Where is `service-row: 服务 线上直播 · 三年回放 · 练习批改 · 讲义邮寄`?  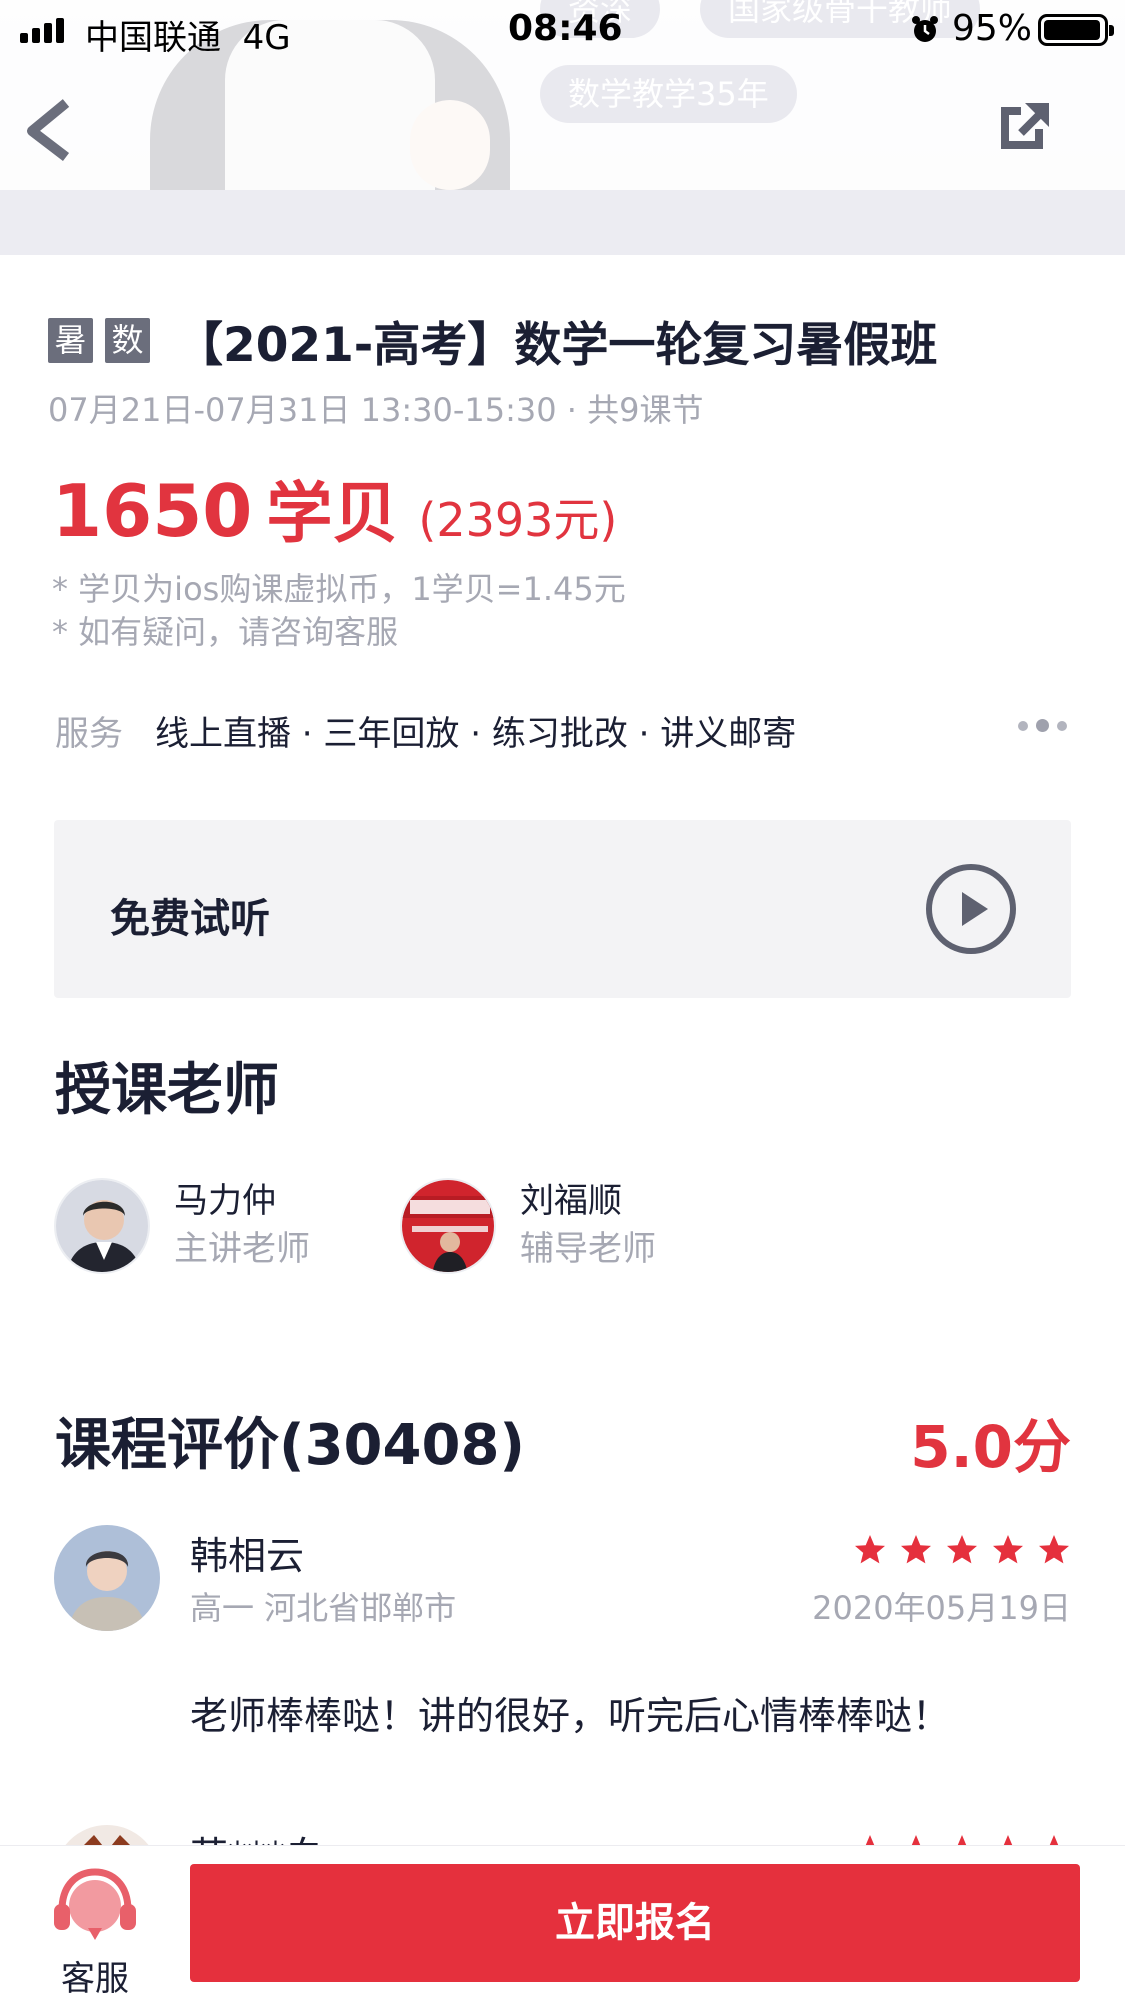
service-row: 服务 线上直播 · 三年回放 · 练习批改 · 讲义邮寄 is located at coordinates (565, 730).